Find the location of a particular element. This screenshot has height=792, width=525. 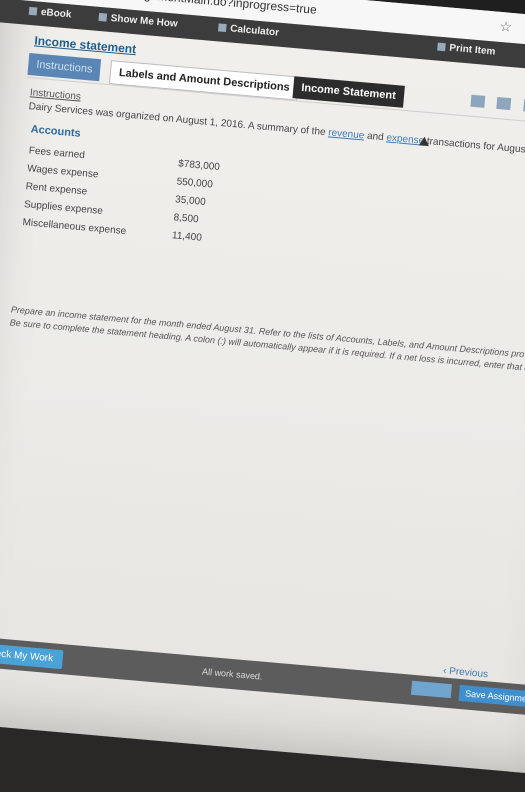

account-amount: 11,400 is located at coordinates (187, 237).